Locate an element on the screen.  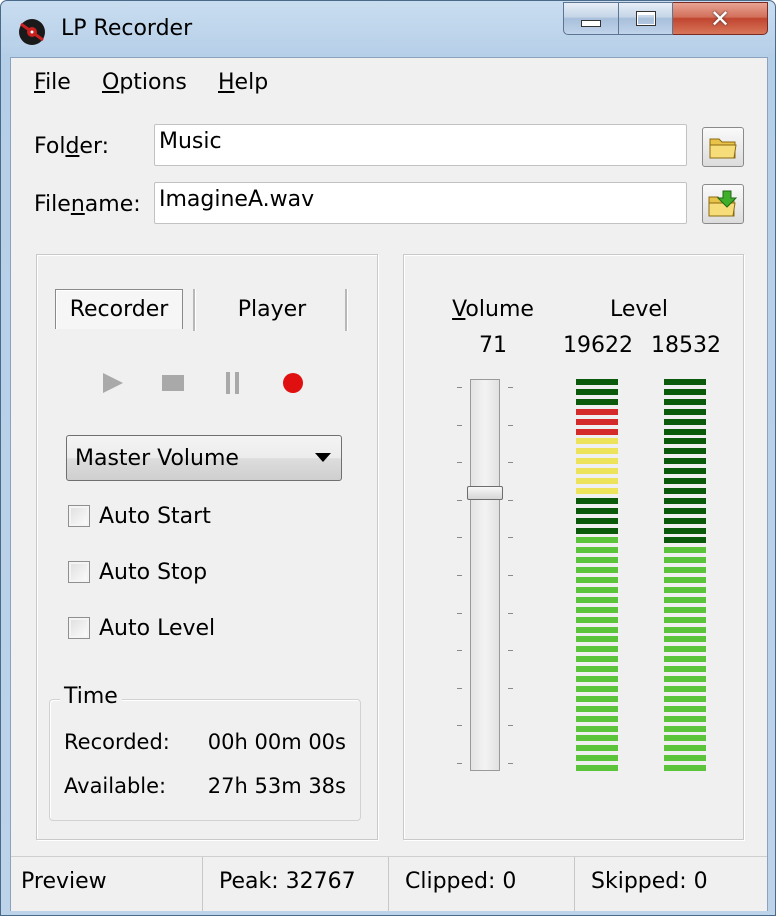
auto-level-label: Auto Level is located at coordinates (157, 628).